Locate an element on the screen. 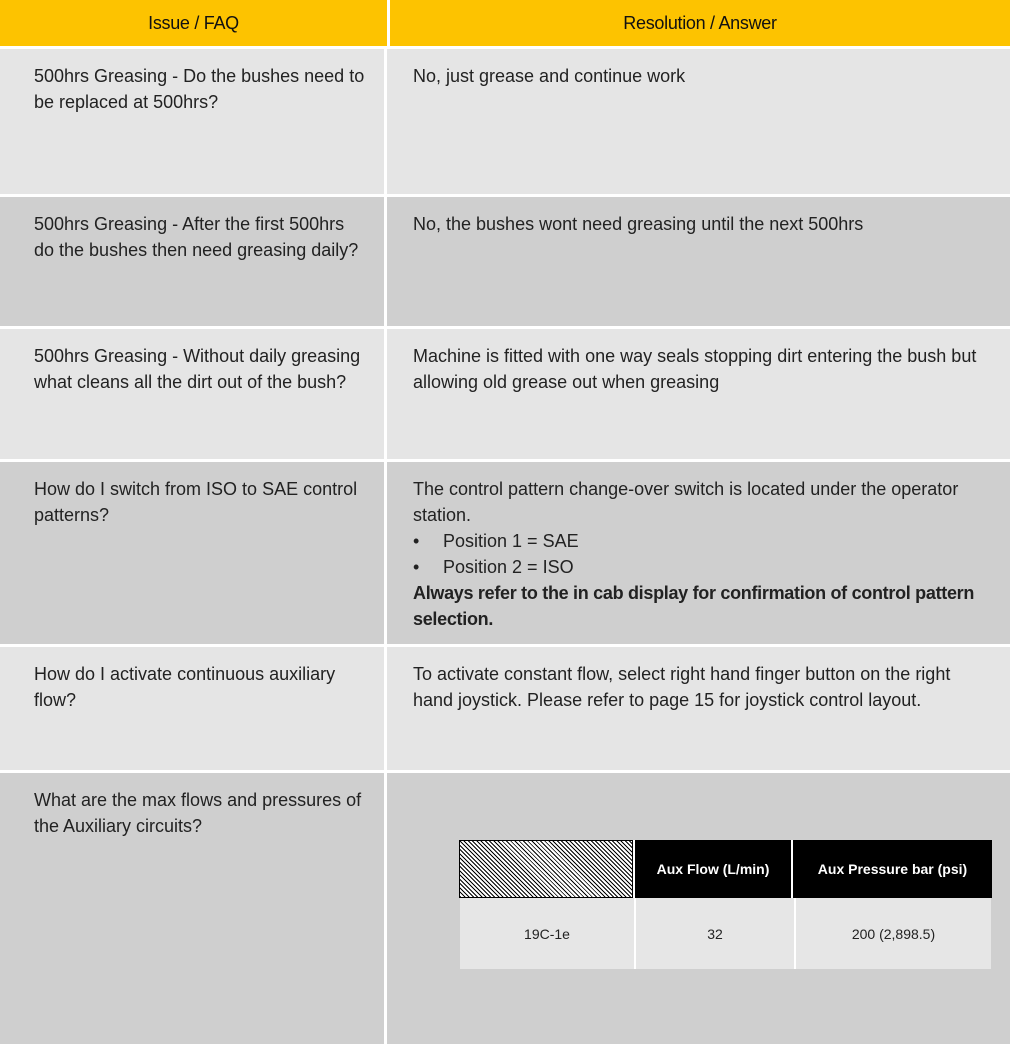 The image size is (1016, 1044). bullet-item: • Position 2 = ISO is located at coordinates (698, 567).